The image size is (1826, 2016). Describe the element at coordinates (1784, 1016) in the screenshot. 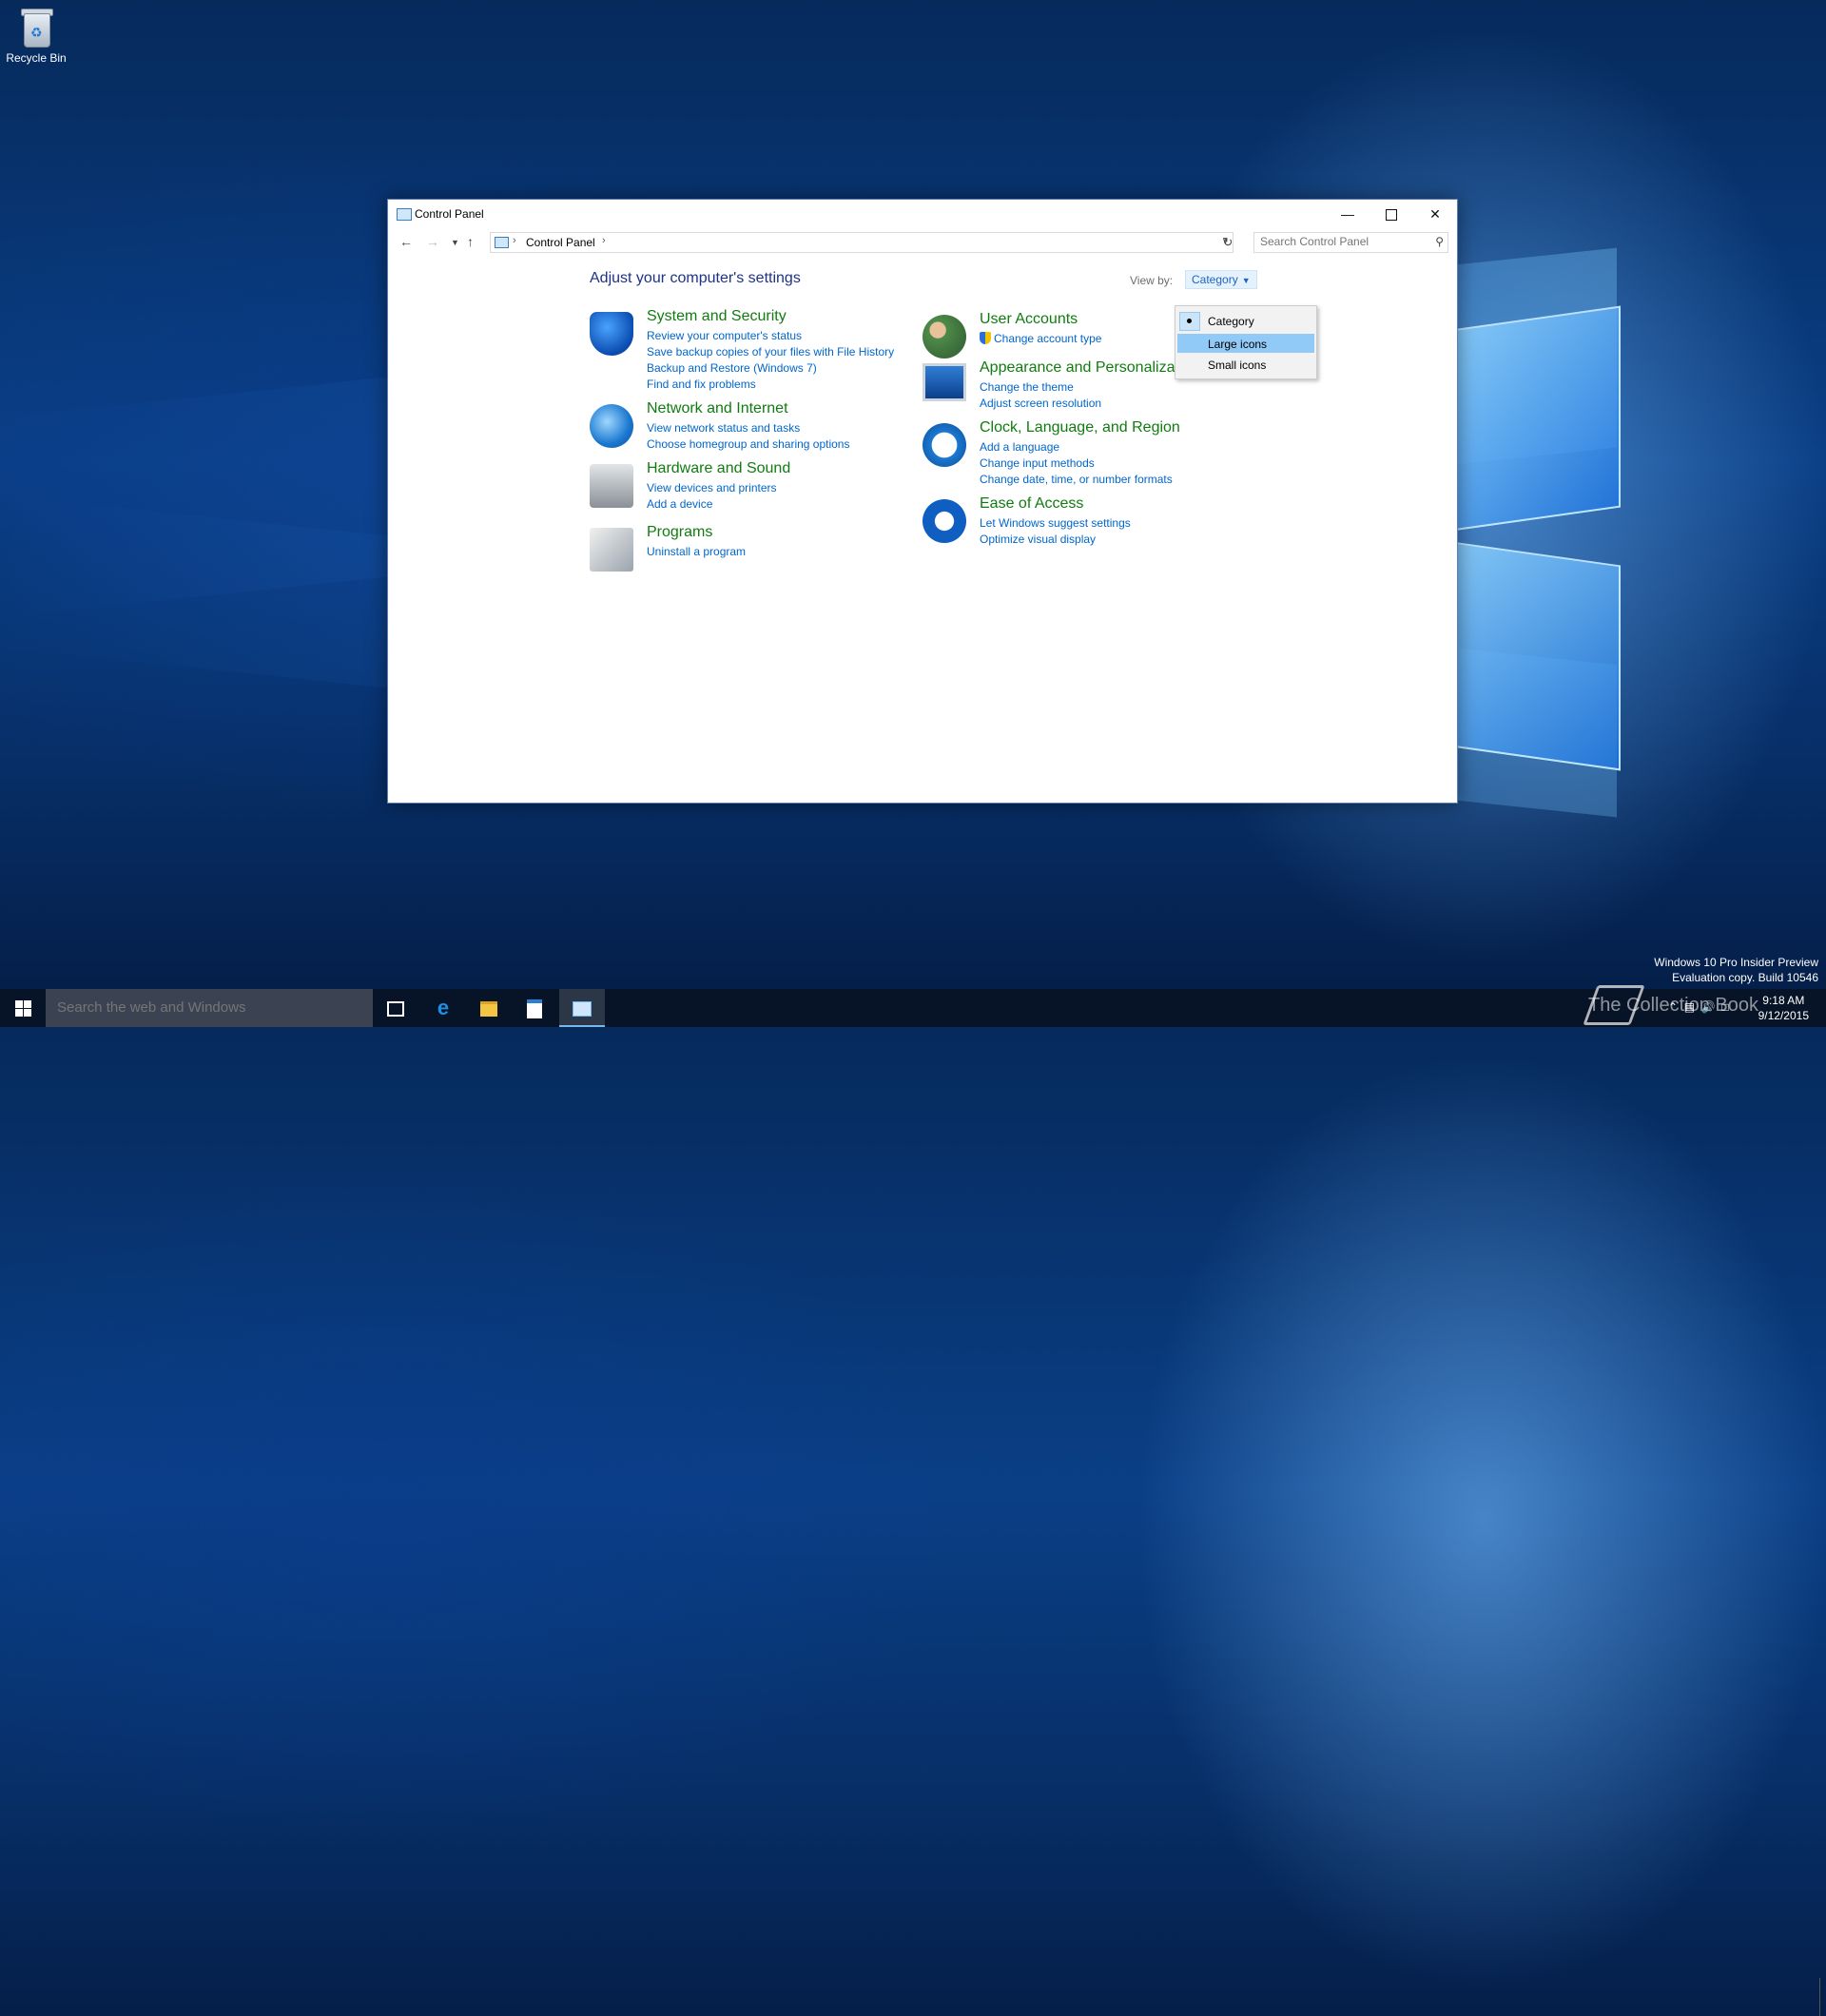

I see `clock-date: 9/12/2015` at that location.